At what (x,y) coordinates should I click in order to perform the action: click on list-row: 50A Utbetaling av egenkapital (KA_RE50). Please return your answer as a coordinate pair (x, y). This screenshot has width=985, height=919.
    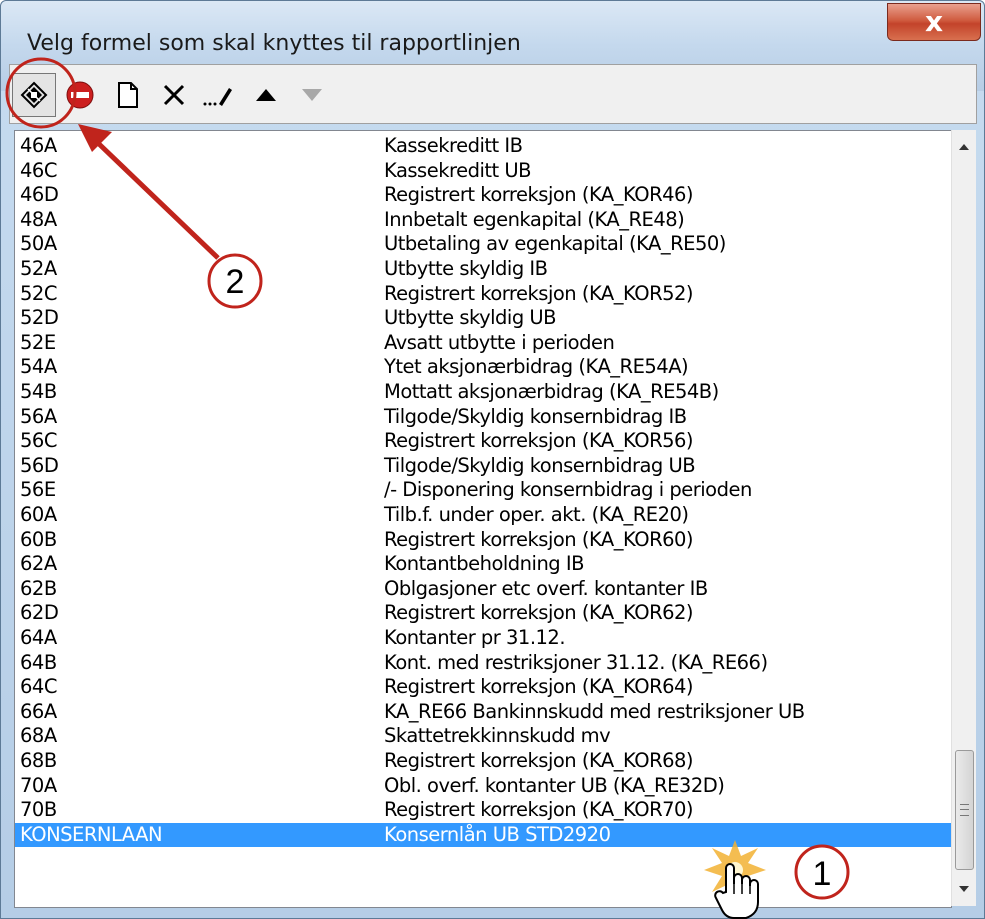
    Looking at the image, I should click on (483, 244).